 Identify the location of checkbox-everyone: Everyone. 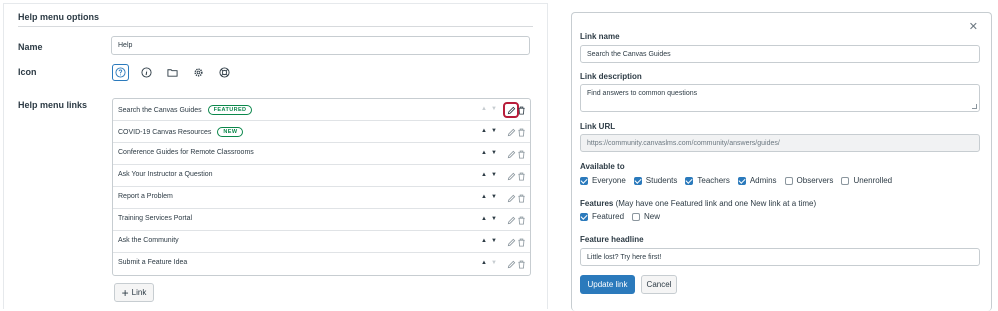
(603, 180).